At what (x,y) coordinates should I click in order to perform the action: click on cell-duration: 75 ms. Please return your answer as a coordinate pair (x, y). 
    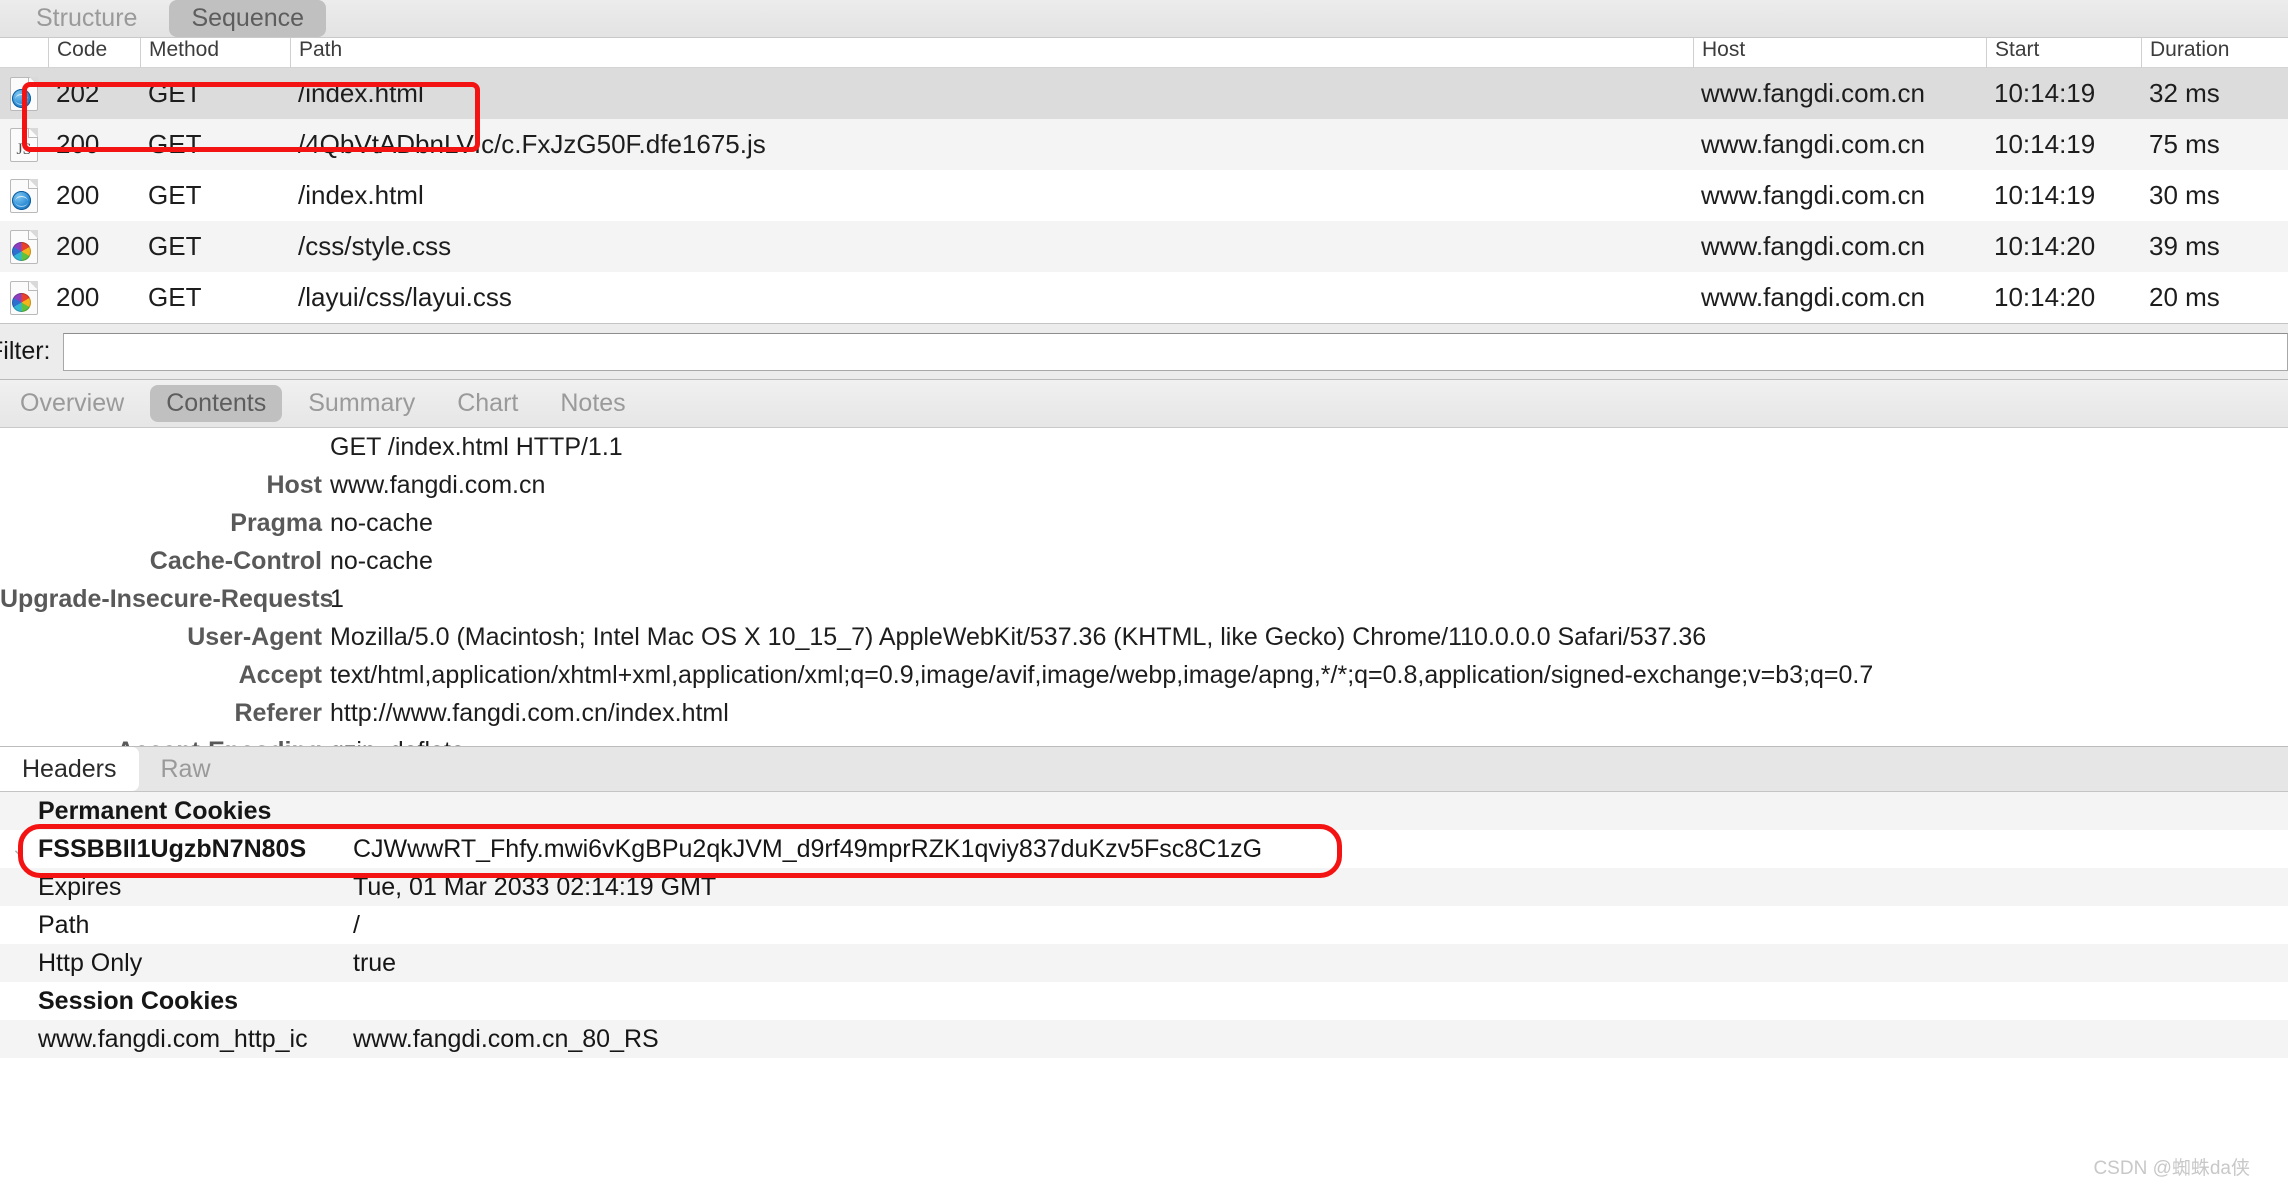
    Looking at the image, I should click on (2184, 144).